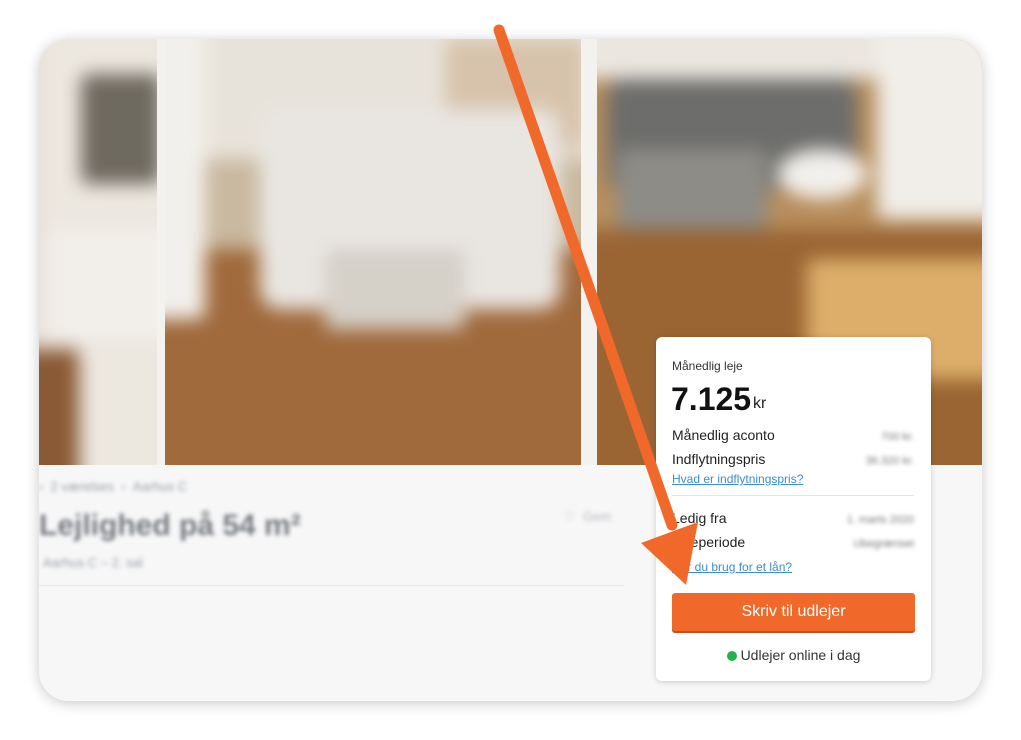 This screenshot has width=1021, height=740. Describe the element at coordinates (883, 544) in the screenshot. I see `rental-period-value: Ubegrænset` at that location.